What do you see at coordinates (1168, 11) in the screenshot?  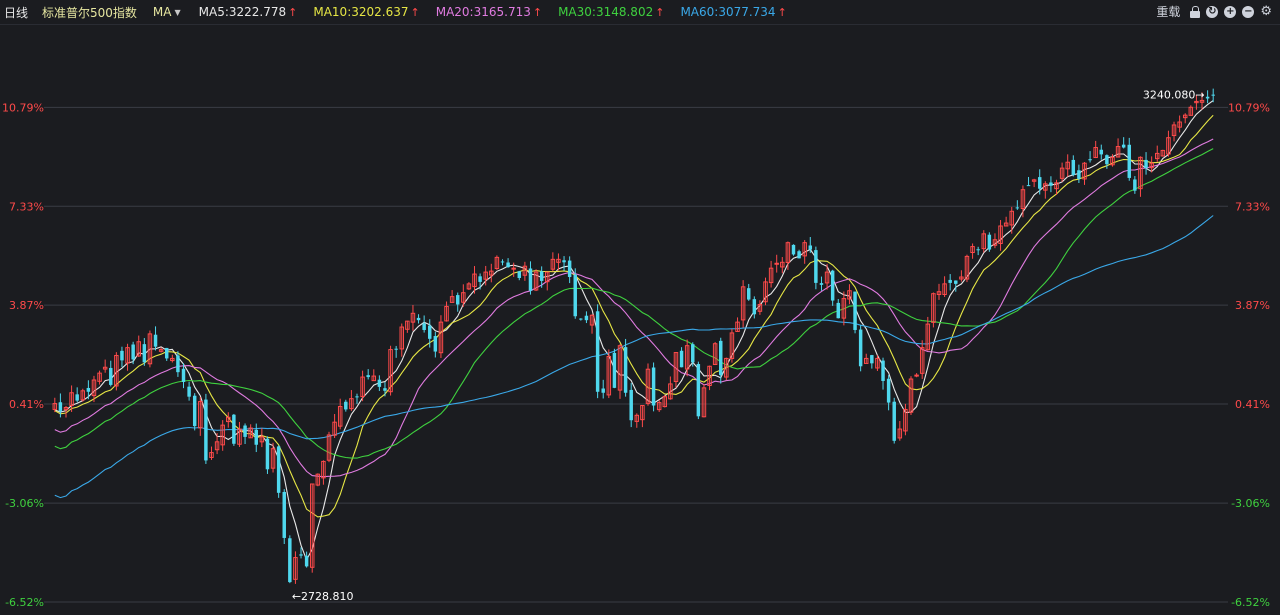 I see `reload-button: 重载` at bounding box center [1168, 11].